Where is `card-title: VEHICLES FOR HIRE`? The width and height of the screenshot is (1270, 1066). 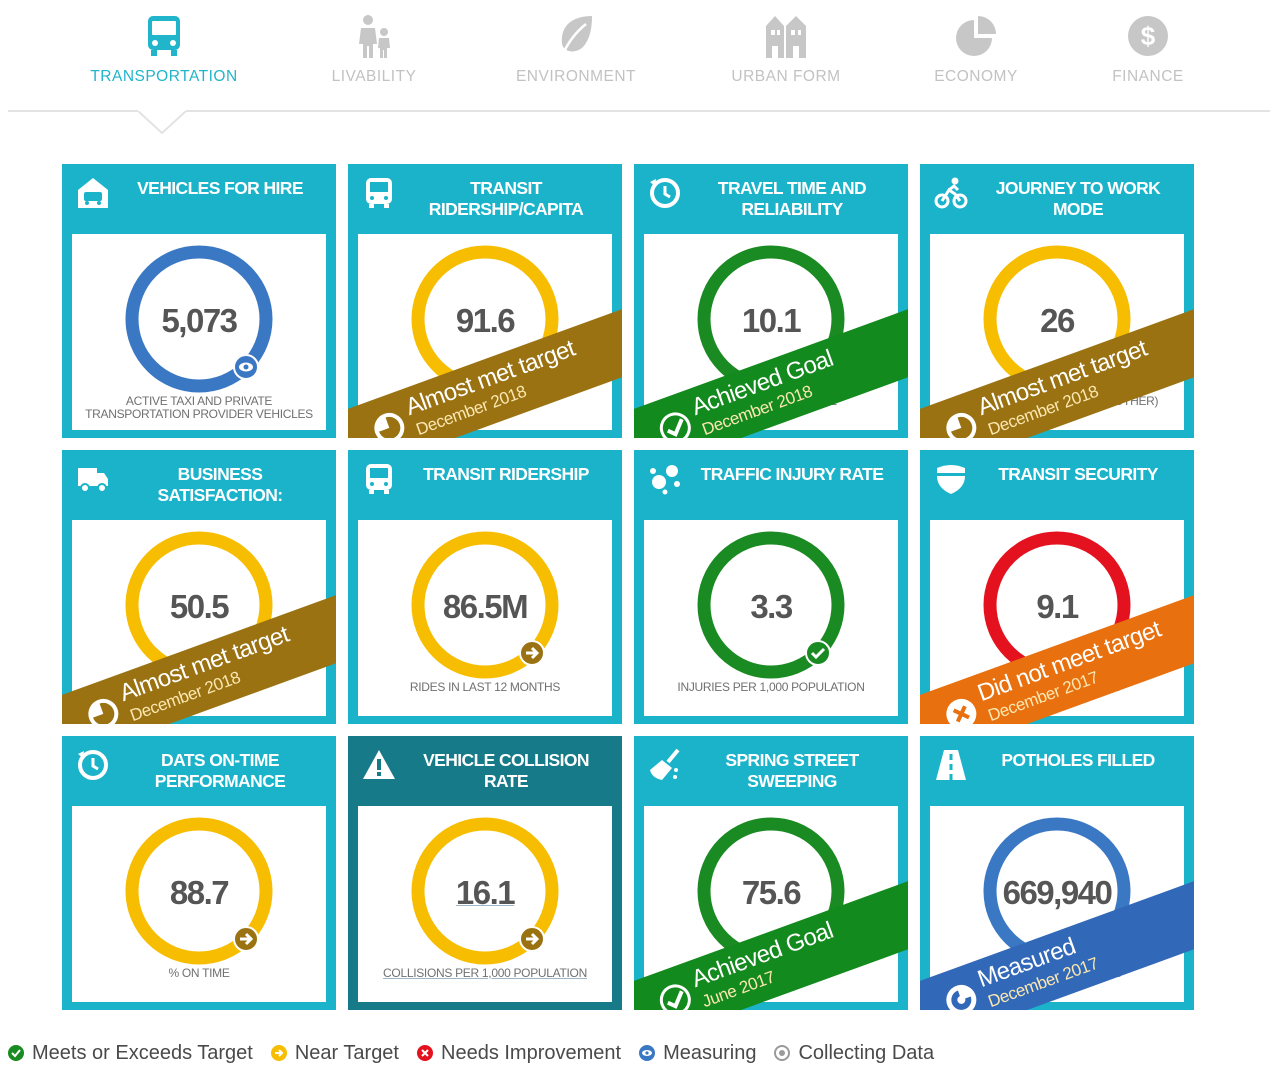
card-title: VEHICLES FOR HIRE is located at coordinates (220, 188).